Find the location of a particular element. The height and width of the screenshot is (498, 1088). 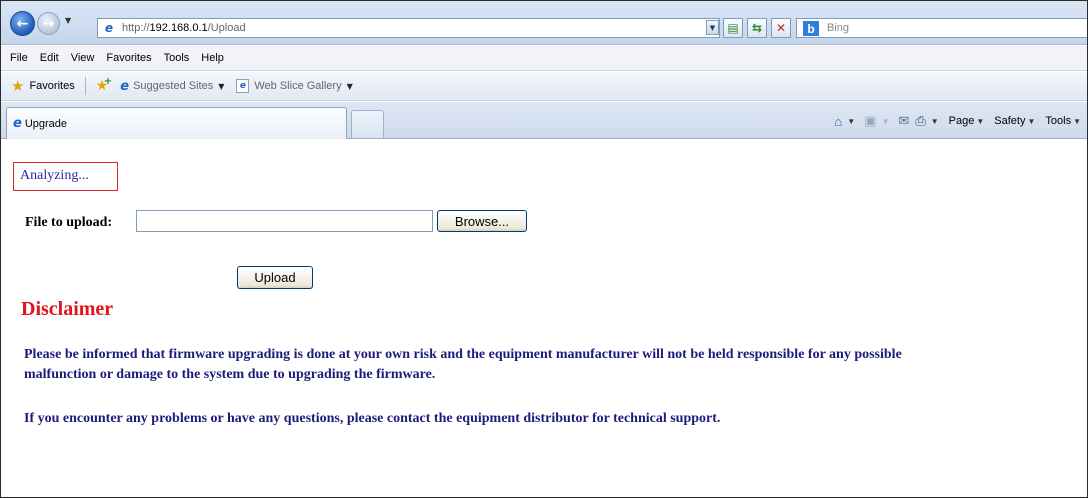

back-arrow-icon: ← is located at coordinates (22, 23).